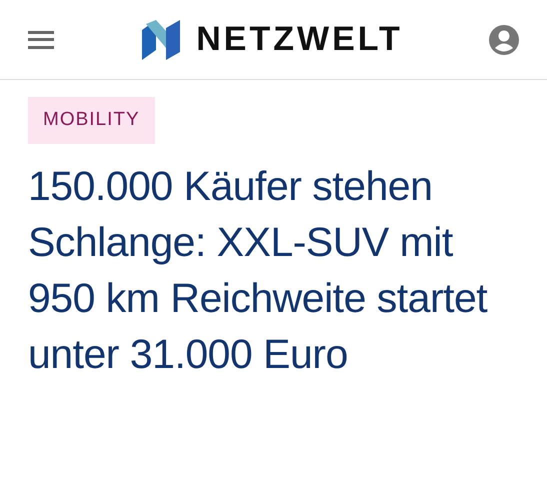 This screenshot has height=480, width=547. What do you see at coordinates (504, 39) in the screenshot?
I see `user-account-icon` at bounding box center [504, 39].